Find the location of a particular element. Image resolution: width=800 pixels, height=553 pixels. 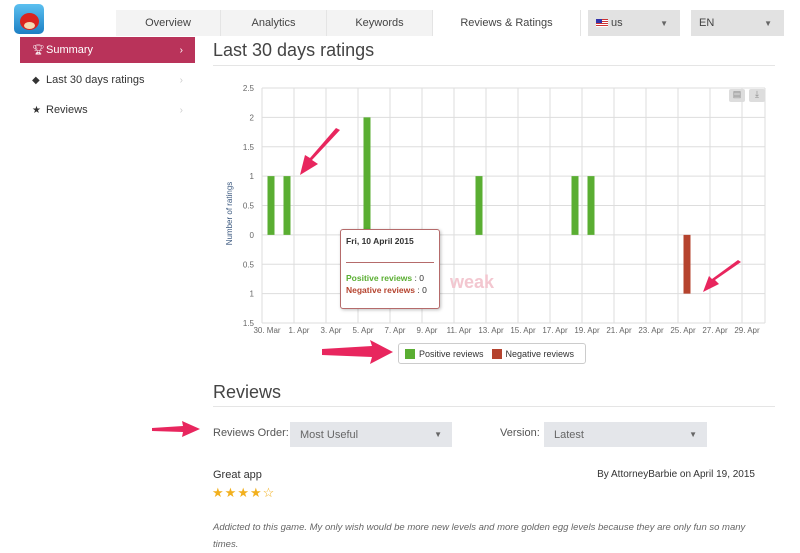

x-tick-label: 27. Apr is located at coordinates (715, 330).